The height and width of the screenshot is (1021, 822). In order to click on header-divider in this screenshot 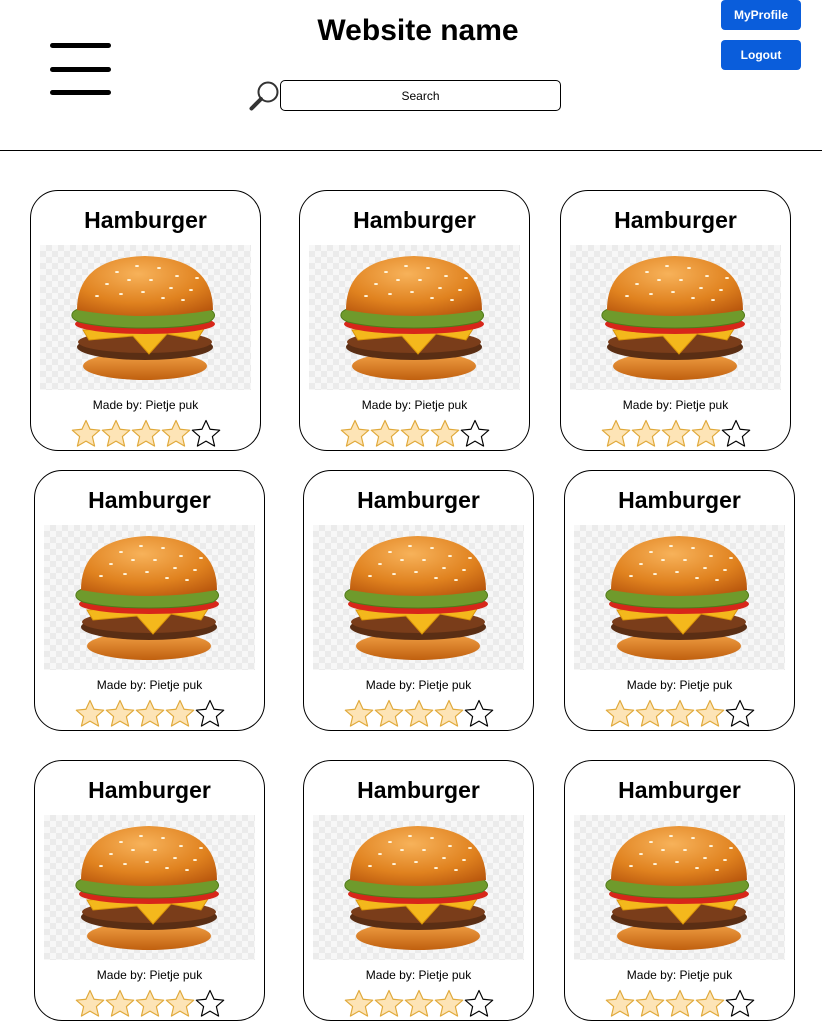, I will do `click(411, 150)`.